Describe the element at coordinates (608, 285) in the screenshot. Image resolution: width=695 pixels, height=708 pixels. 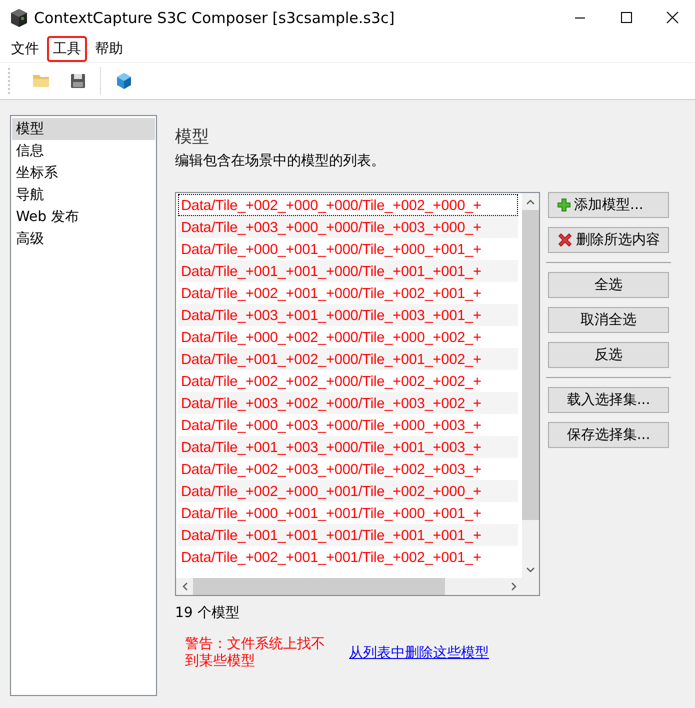
I see `action-button: 全选` at that location.